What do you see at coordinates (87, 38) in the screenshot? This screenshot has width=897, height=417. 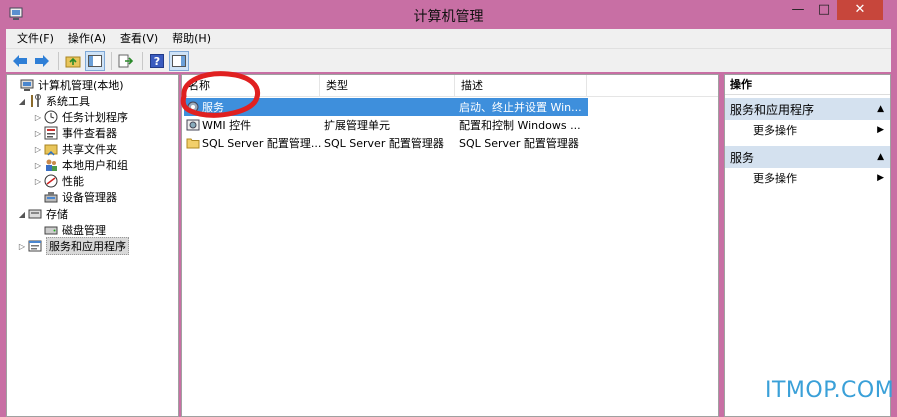 I see `menu-action: 操作(A)` at bounding box center [87, 38].